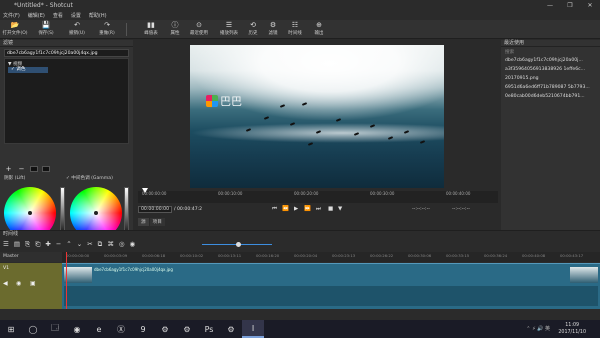 This screenshot has height=338, width=600. Describe the element at coordinates (55, 329) in the screenshot. I see `task-view-icon: 🗔` at that location.